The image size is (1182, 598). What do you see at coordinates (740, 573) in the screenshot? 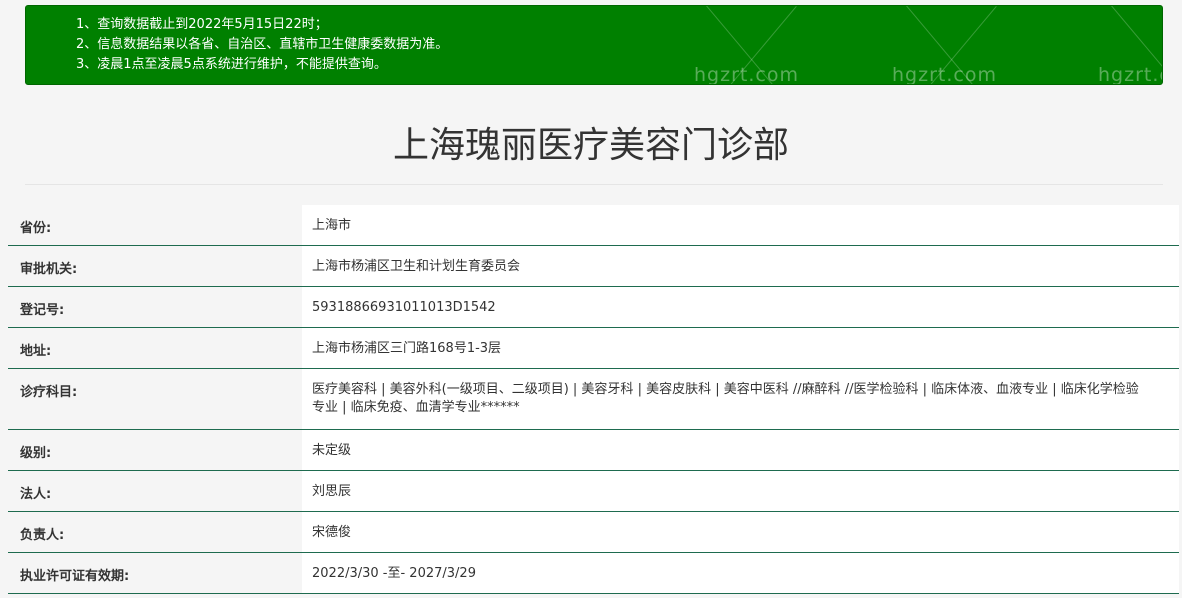
I see `row-value: 2022/3/30 -至- 2027/3/29` at bounding box center [740, 573].